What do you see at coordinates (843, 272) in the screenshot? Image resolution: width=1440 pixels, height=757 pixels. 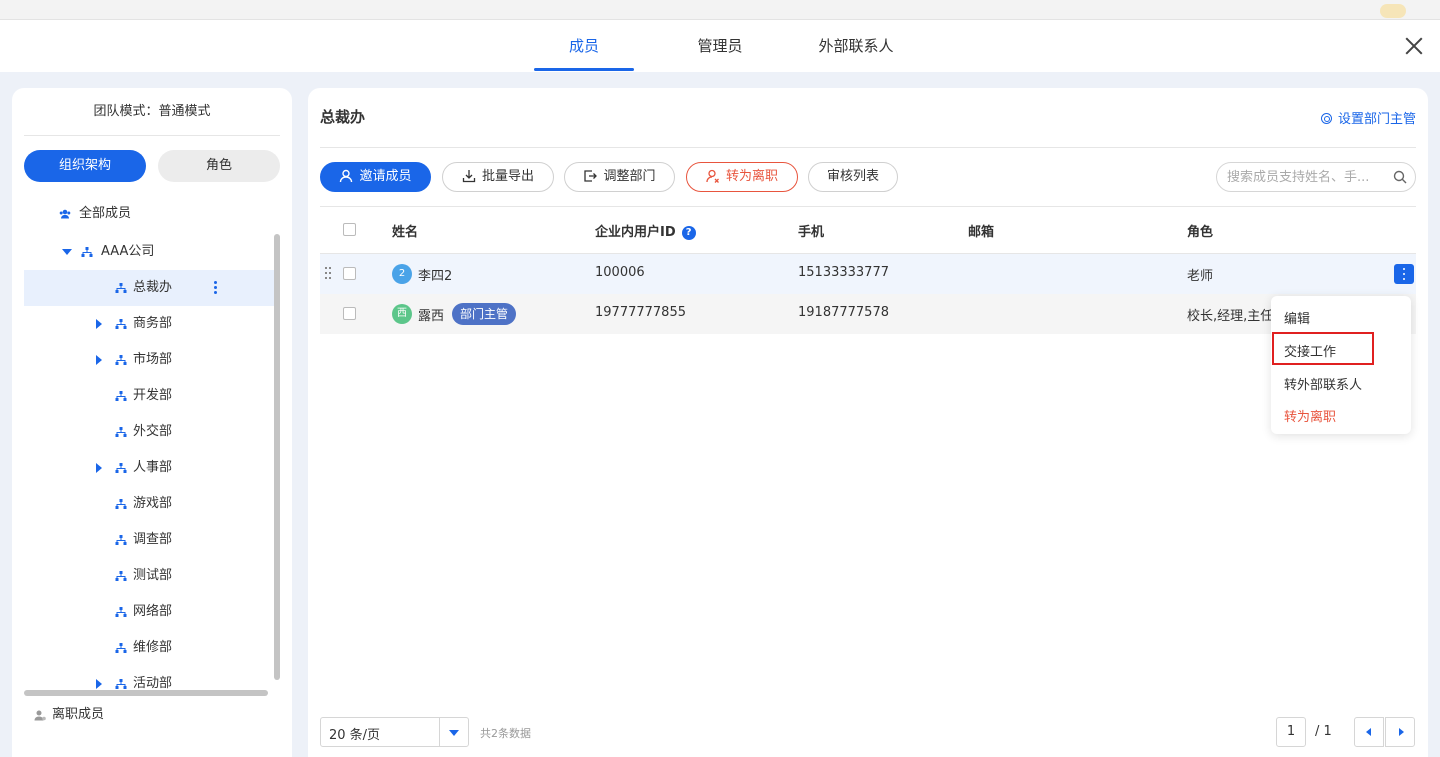 I see `member-phone: 15133333777` at bounding box center [843, 272].